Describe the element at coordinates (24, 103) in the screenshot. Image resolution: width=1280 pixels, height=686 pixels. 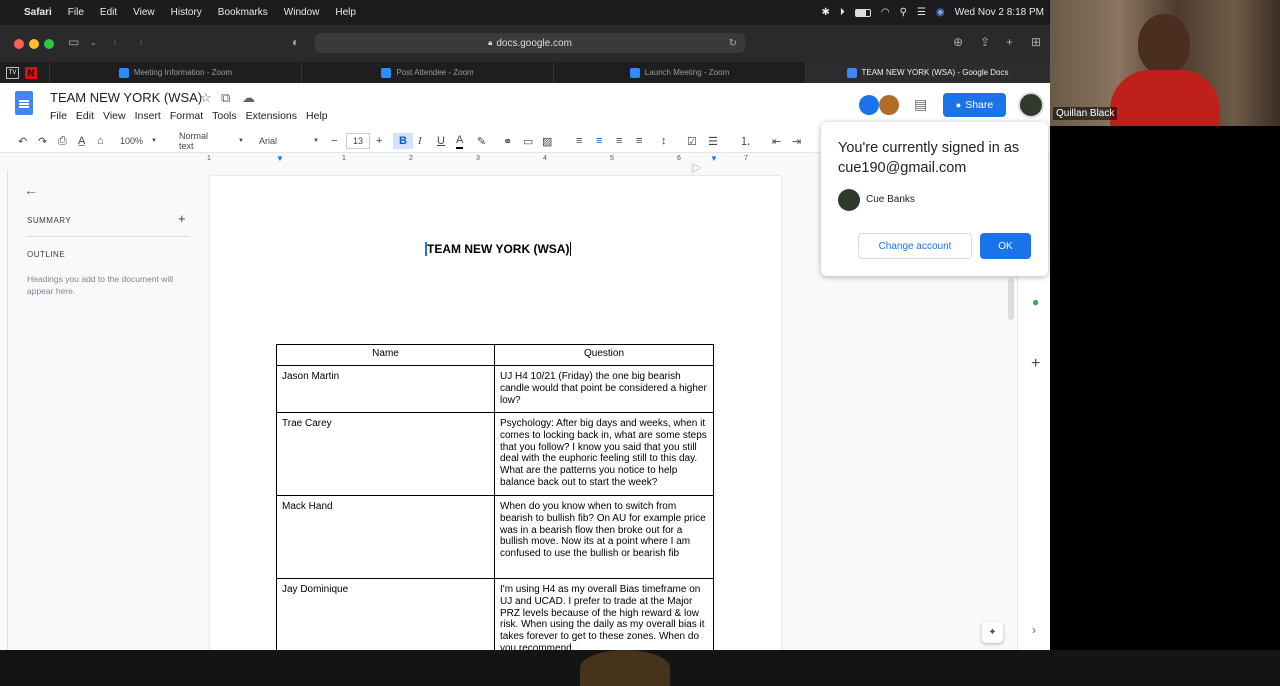
I see `google-docs-logo-icon` at that location.